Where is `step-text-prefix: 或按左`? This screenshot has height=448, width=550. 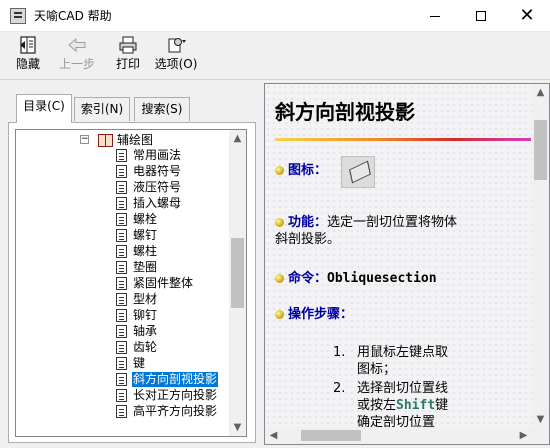
step-text-prefix: 或按左 is located at coordinates (377, 405).